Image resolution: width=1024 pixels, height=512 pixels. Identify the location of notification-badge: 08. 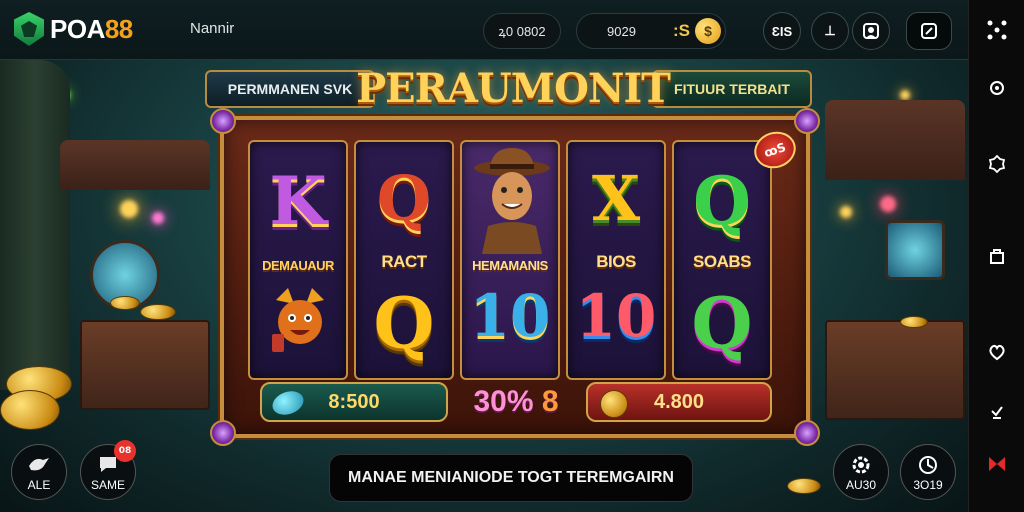
(125, 451).